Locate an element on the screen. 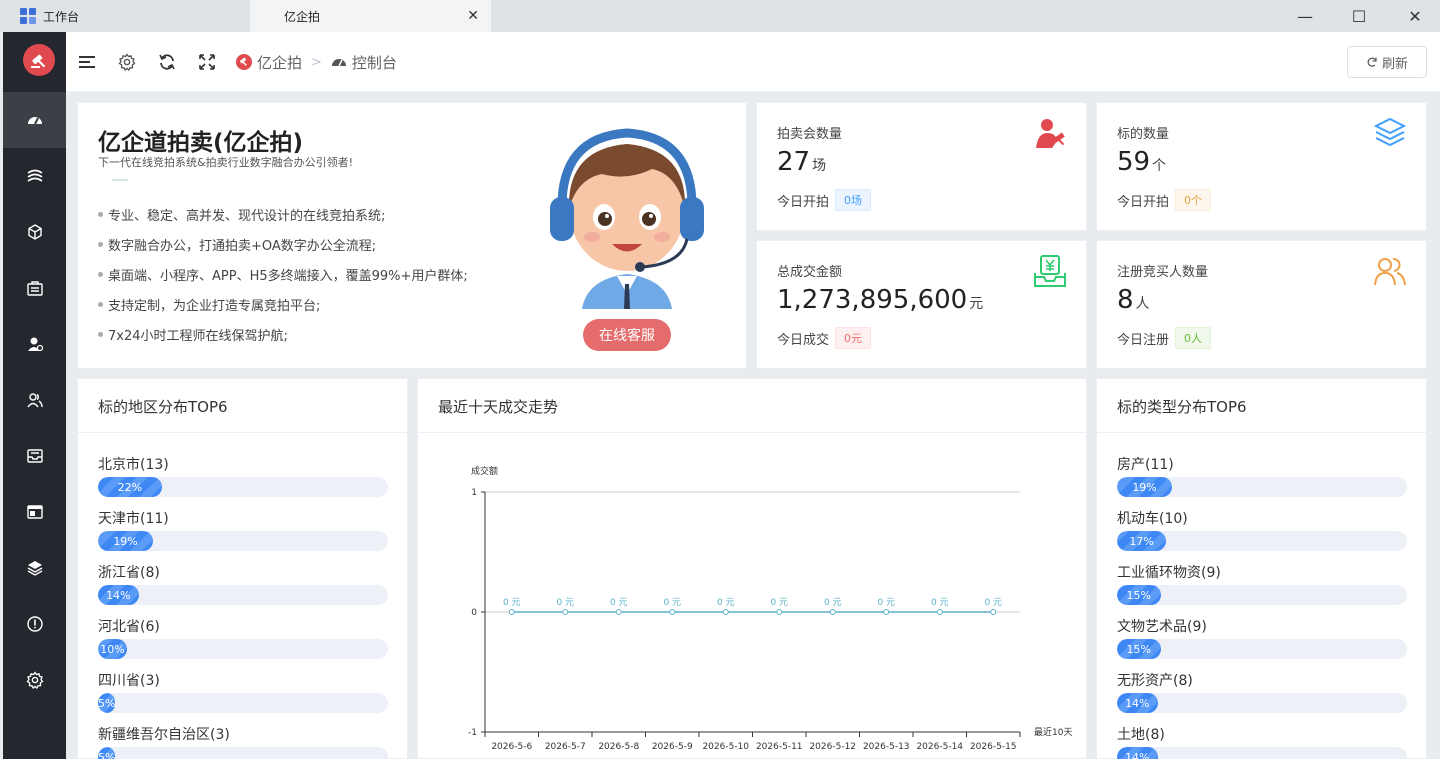 The width and height of the screenshot is (1440, 759). status-badge: 0人 is located at coordinates (1193, 338).